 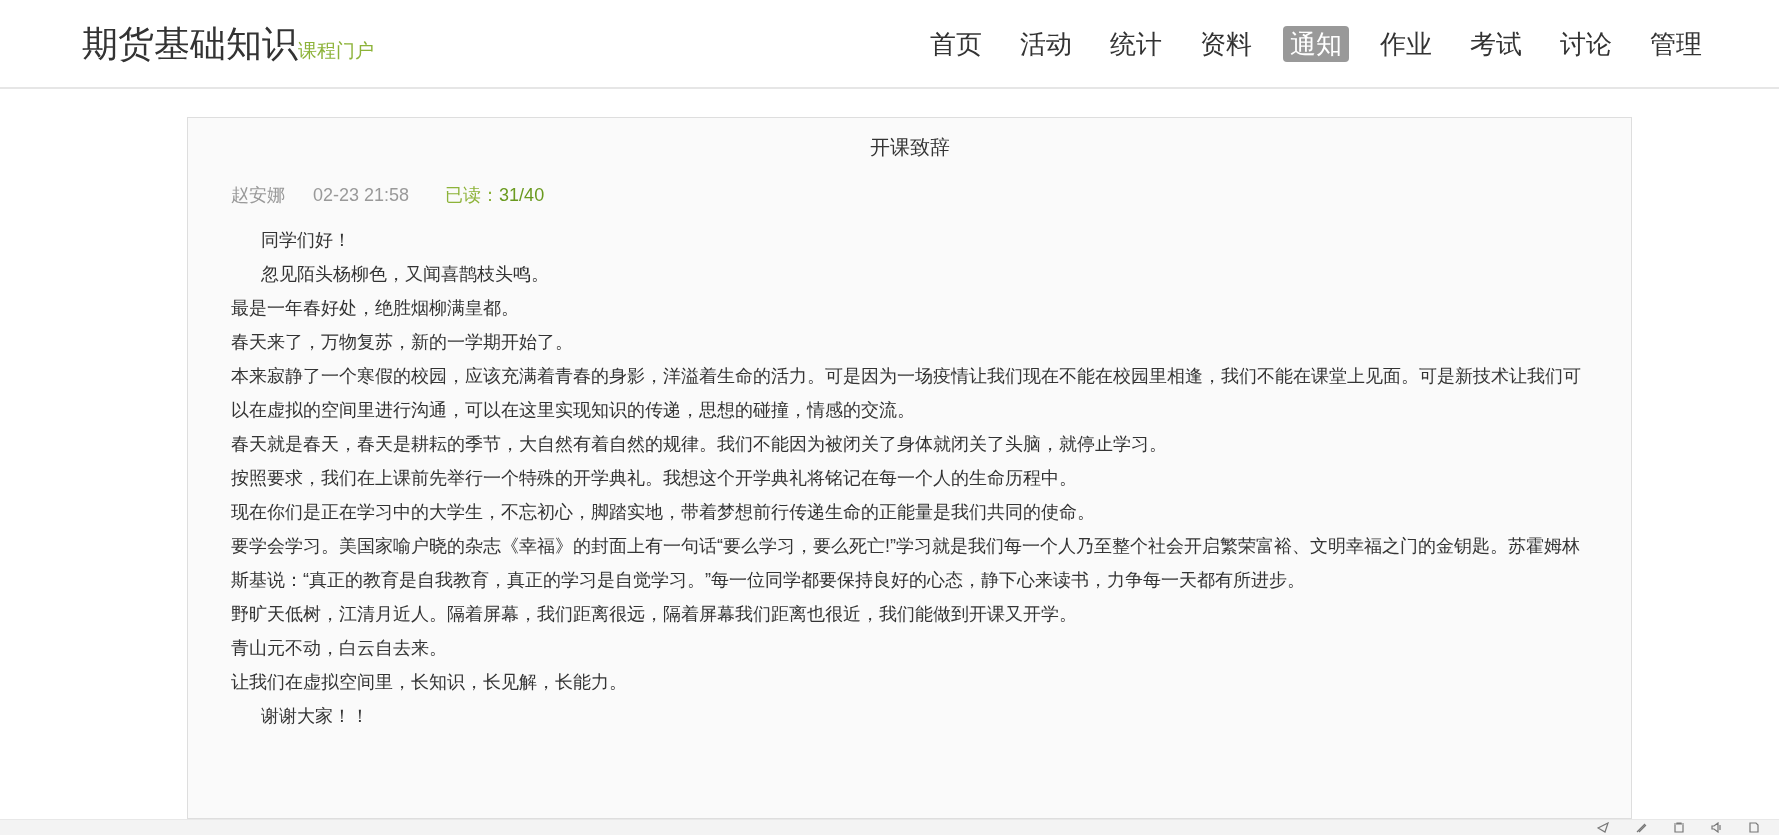 I want to click on nav-tab: 首页, so click(x=956, y=43).